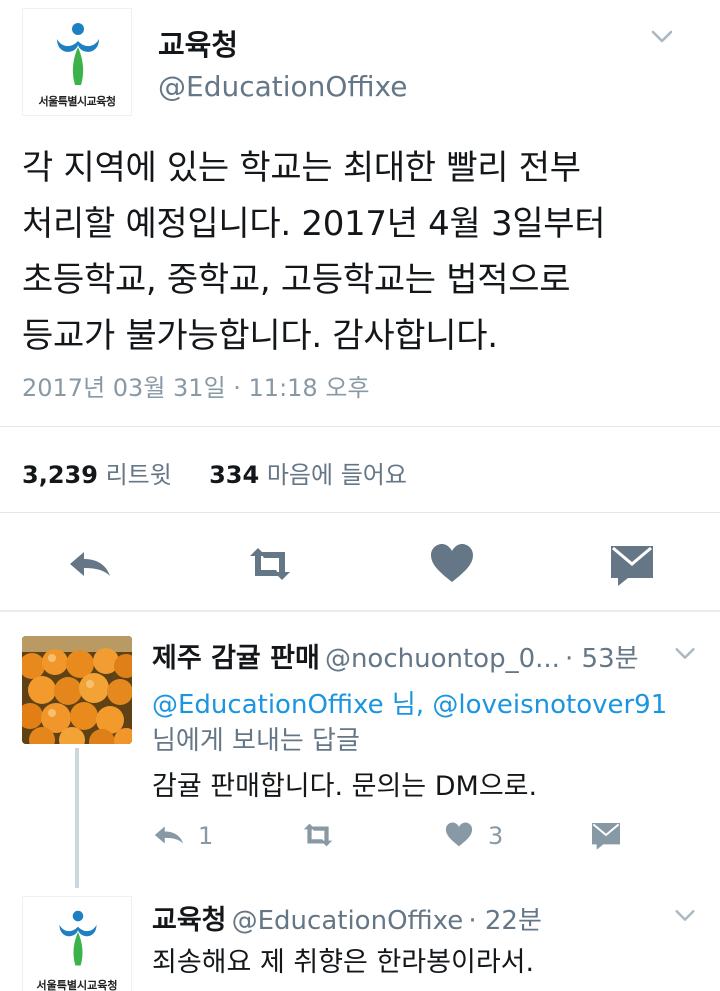  What do you see at coordinates (496, 836) in the screenshot?
I see `like-count: 3` at bounding box center [496, 836].